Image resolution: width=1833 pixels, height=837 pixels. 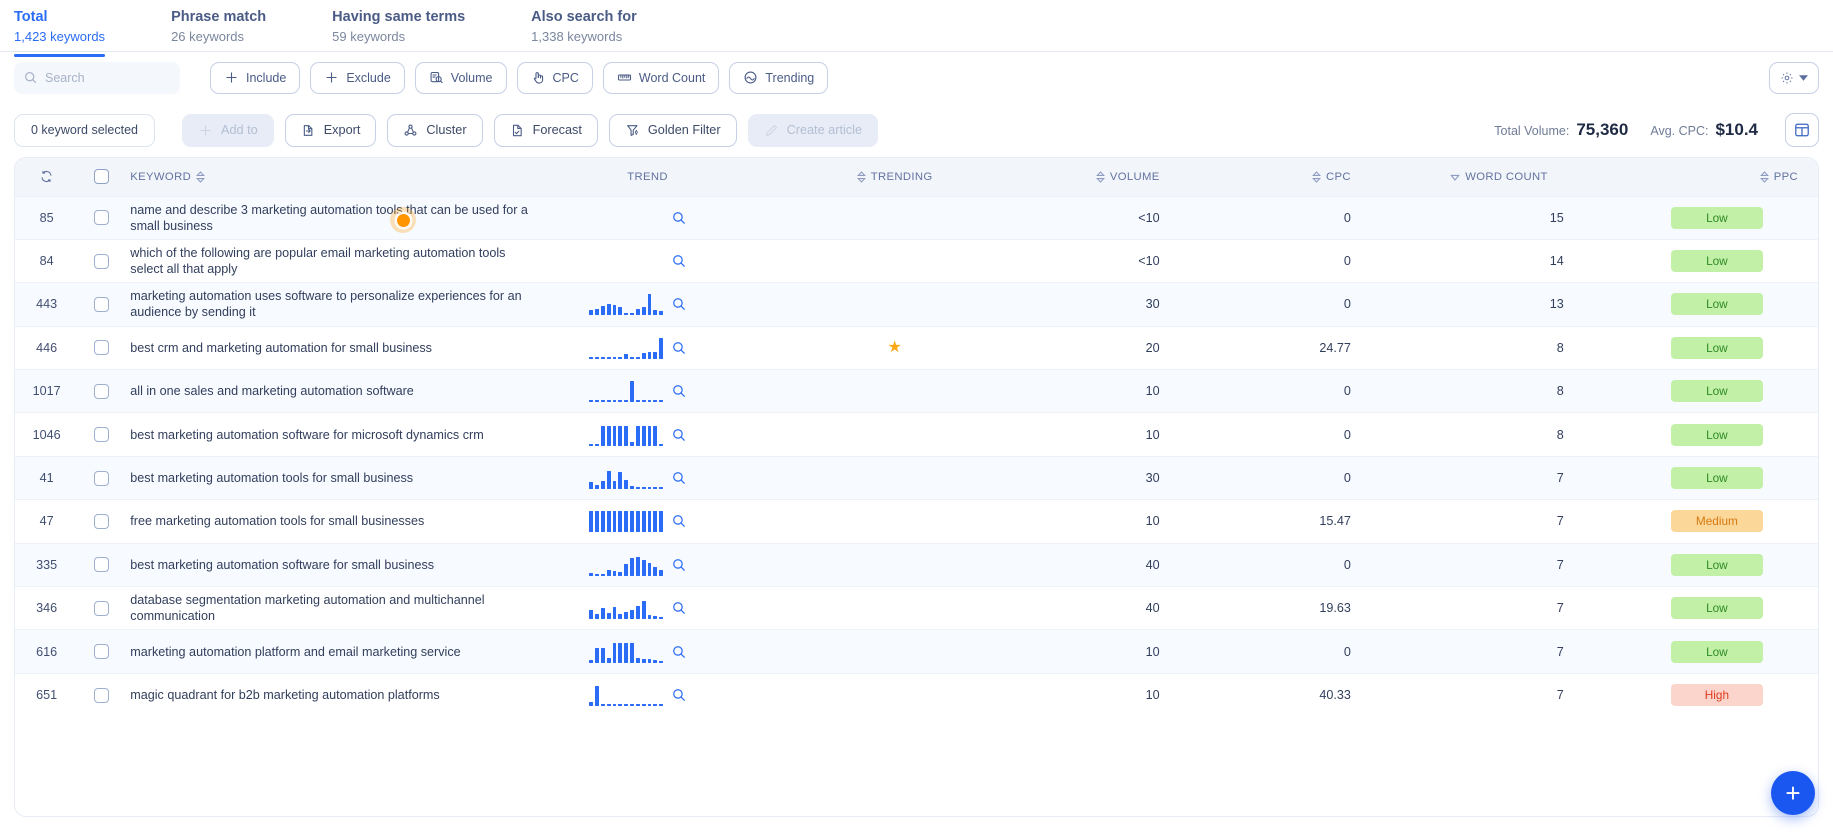 I want to click on refresh-icon, so click(x=46, y=176).